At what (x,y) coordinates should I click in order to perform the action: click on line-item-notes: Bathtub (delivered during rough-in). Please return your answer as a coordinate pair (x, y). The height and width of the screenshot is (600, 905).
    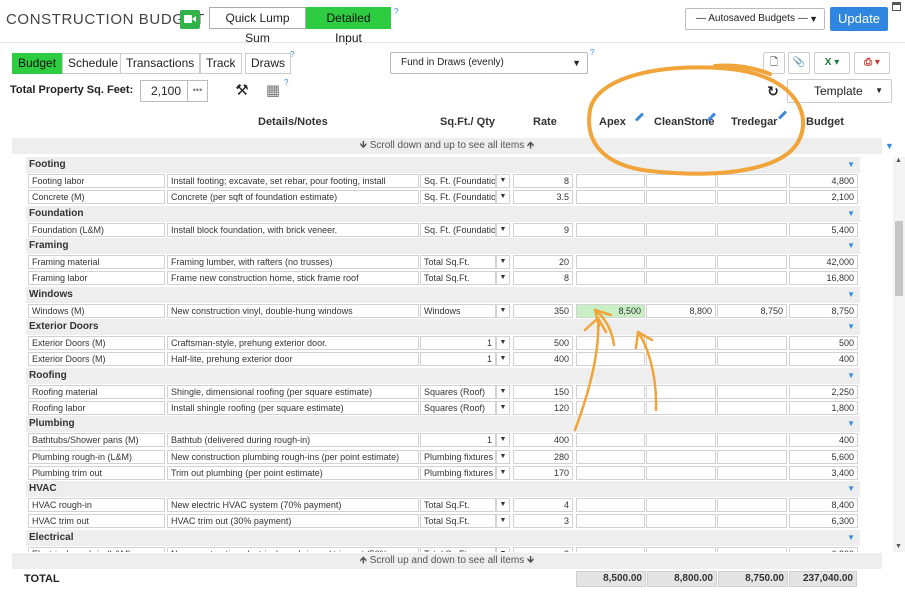
    Looking at the image, I should click on (293, 440).